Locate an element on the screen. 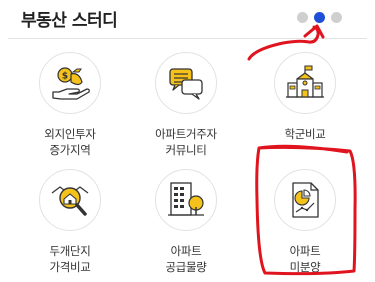 This screenshot has height=282, width=375. chat-bubbles-icon is located at coordinates (186, 84).